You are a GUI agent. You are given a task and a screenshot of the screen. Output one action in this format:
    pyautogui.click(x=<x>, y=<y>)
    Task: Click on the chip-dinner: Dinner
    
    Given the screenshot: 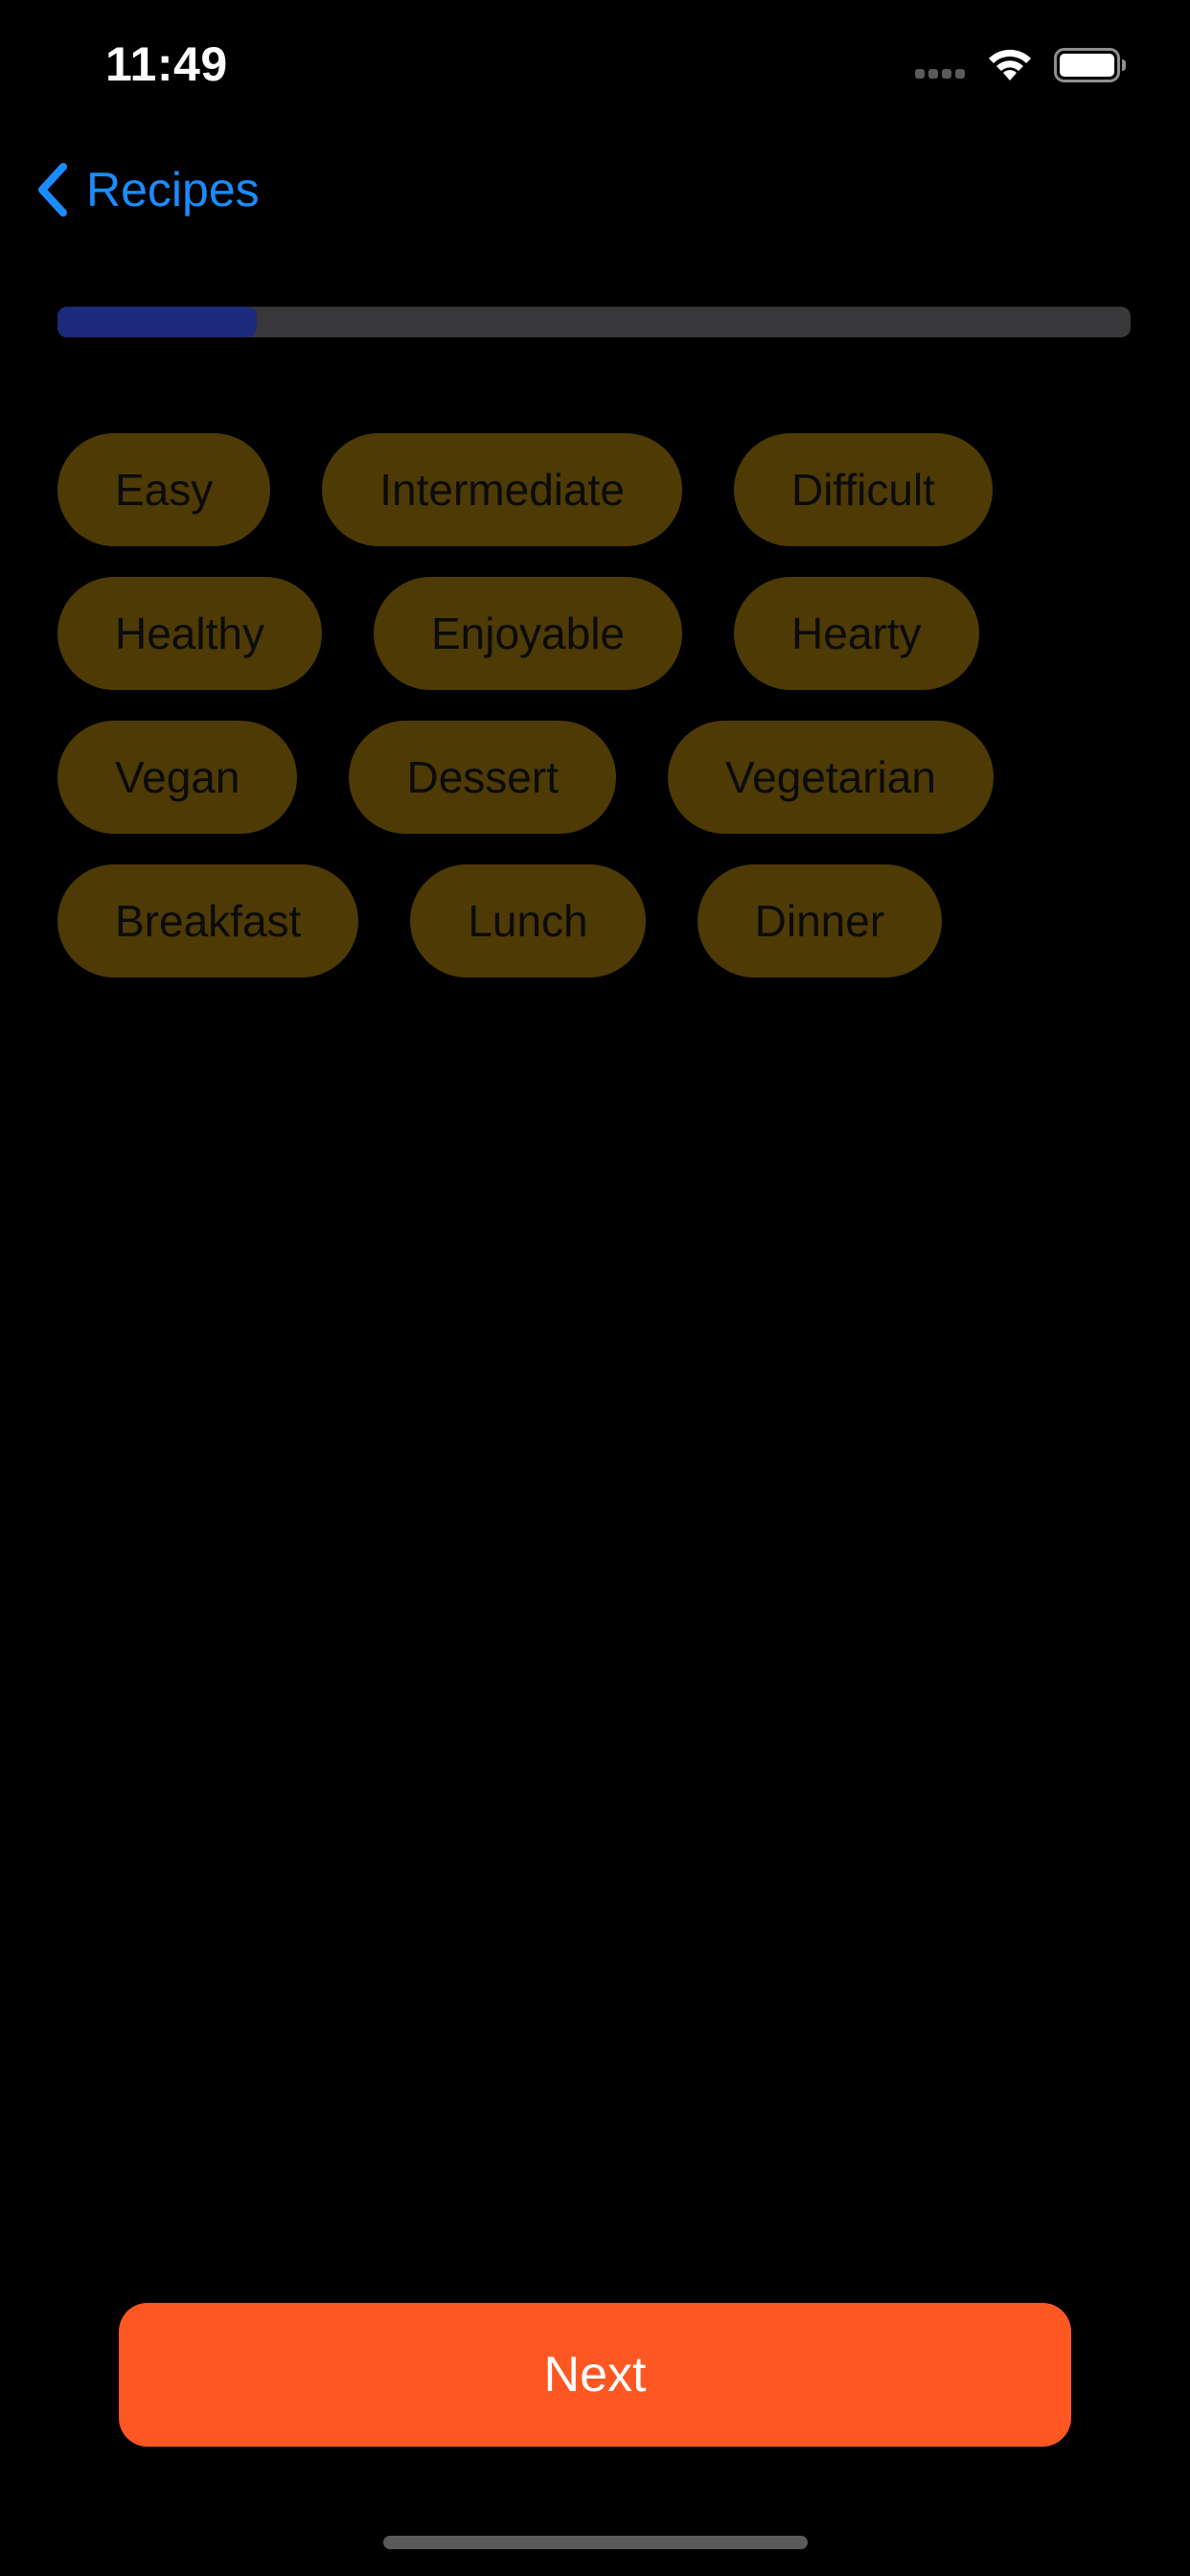 What is the action you would take?
    pyautogui.click(x=820, y=921)
    